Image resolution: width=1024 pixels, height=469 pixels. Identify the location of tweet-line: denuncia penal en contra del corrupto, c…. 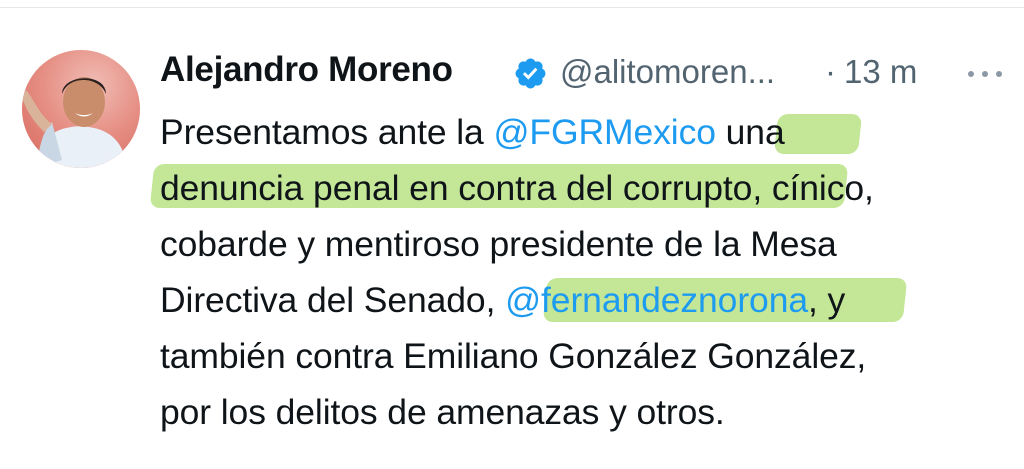
(590, 188).